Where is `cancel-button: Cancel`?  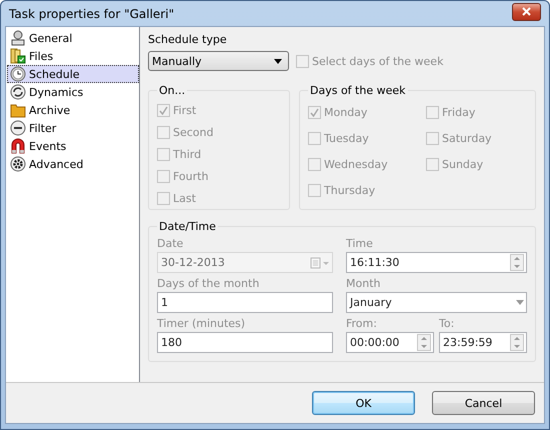 cancel-button: Cancel is located at coordinates (483, 403).